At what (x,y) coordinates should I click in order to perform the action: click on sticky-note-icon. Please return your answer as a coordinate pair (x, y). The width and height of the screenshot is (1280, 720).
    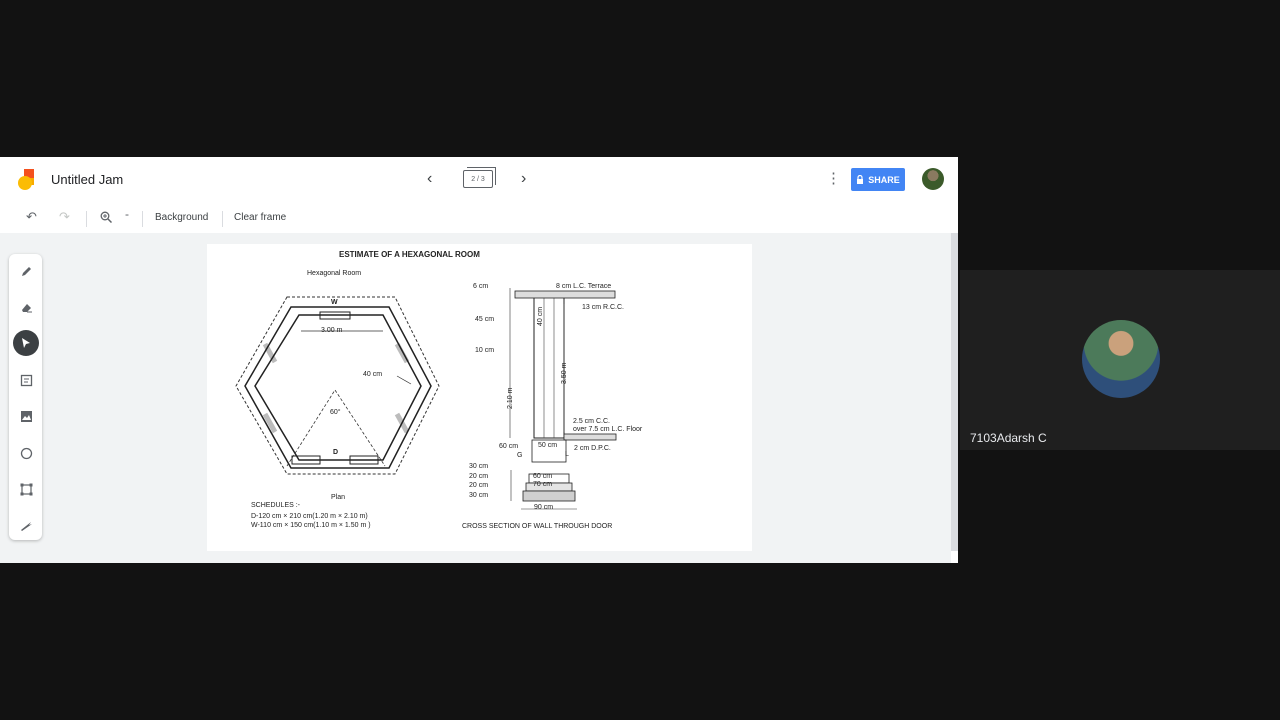
    Looking at the image, I should click on (26, 380).